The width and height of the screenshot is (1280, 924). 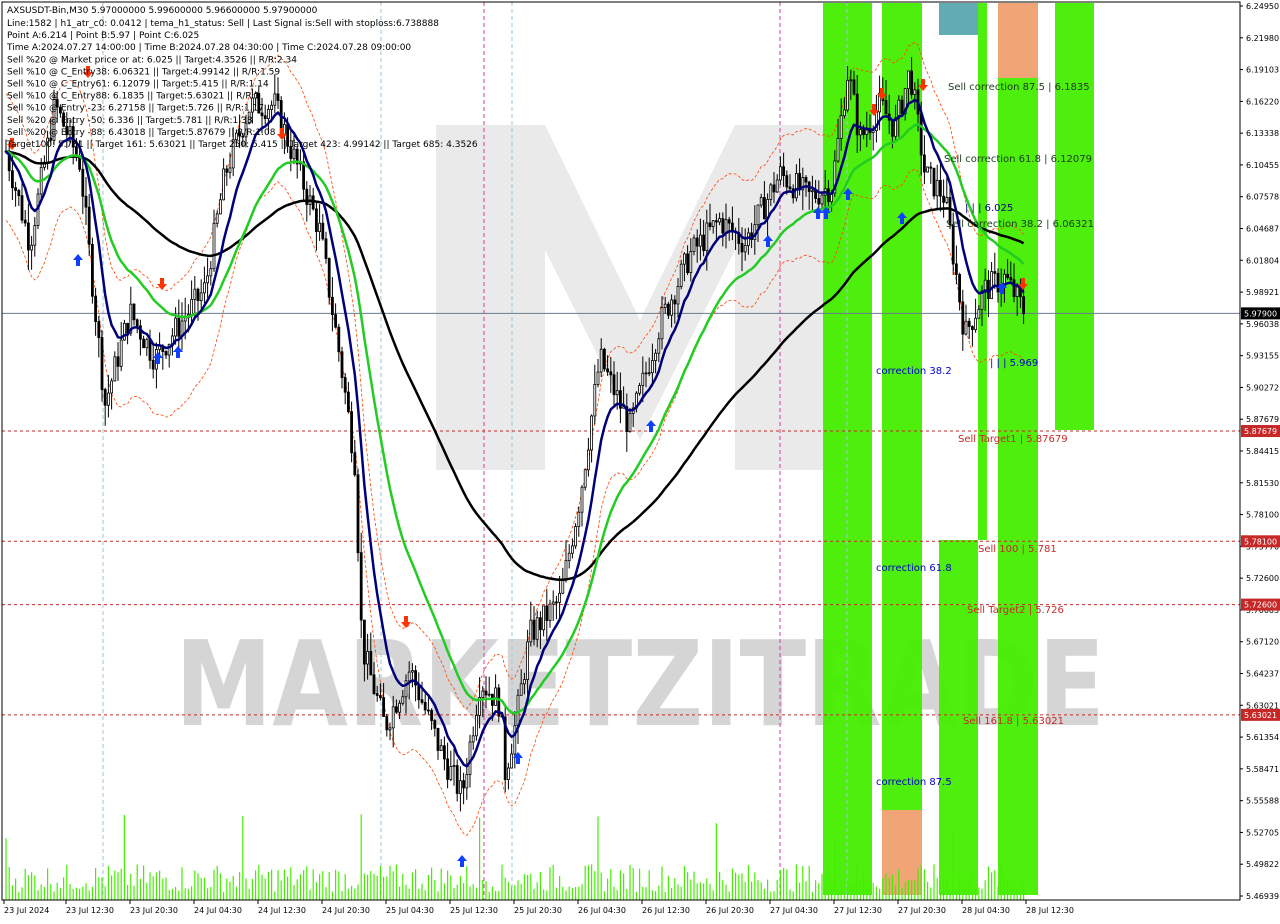 What do you see at coordinates (666, 910) in the screenshot?
I see `time-tick-label: 26 Jul 12:30` at bounding box center [666, 910].